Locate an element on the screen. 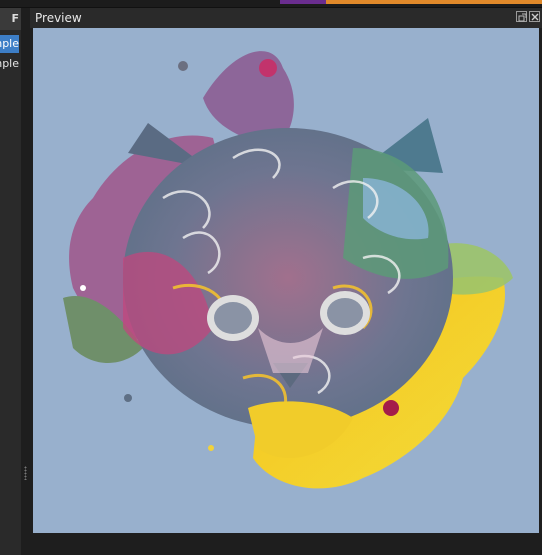 This screenshot has height=555, width=542. close-icon is located at coordinates (534, 16).